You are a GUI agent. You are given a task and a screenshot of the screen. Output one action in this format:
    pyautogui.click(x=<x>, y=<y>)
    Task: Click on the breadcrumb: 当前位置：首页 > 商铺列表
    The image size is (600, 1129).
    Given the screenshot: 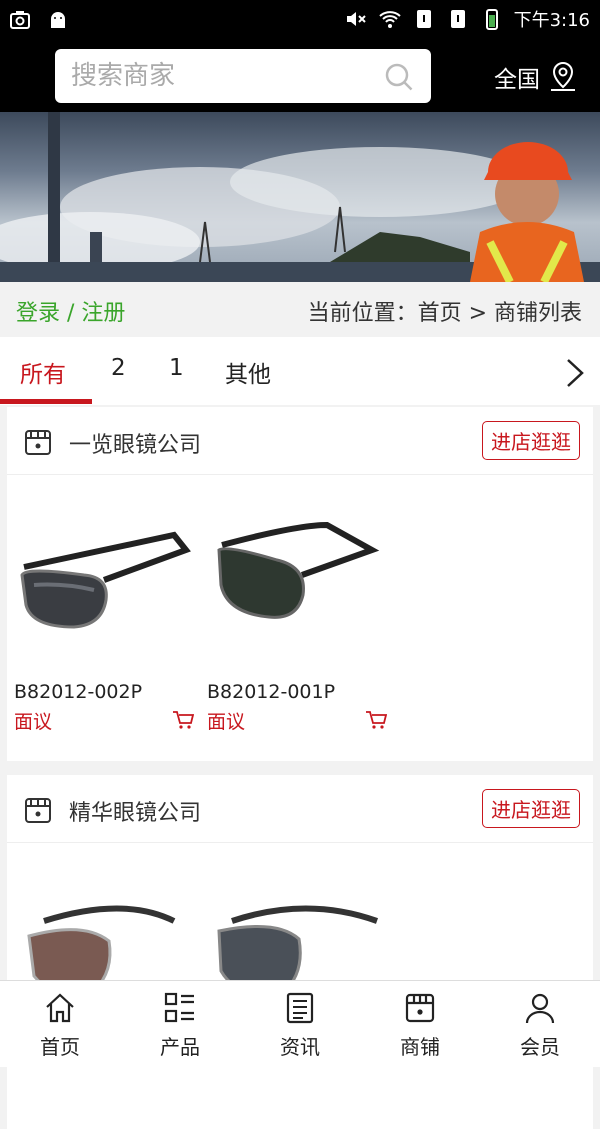 What is the action you would take?
    pyautogui.click(x=444, y=313)
    